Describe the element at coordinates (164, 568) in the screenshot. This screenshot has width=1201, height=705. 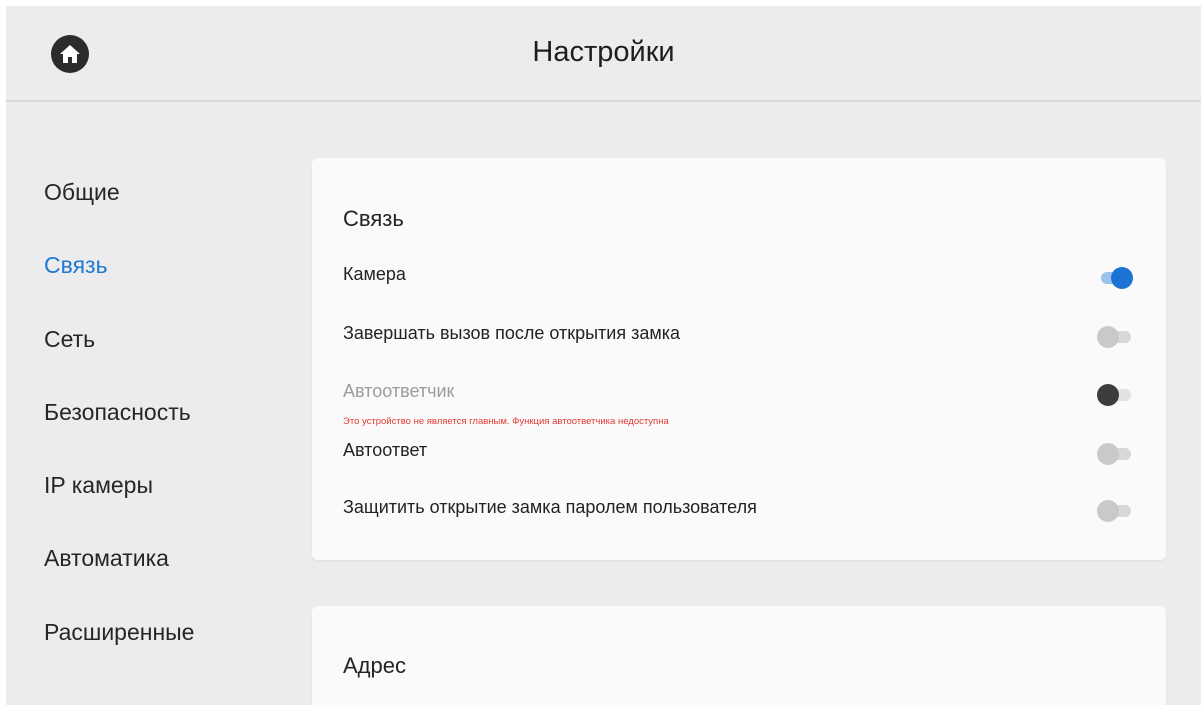
I see `sidebar-item-automation: Автоматика` at that location.